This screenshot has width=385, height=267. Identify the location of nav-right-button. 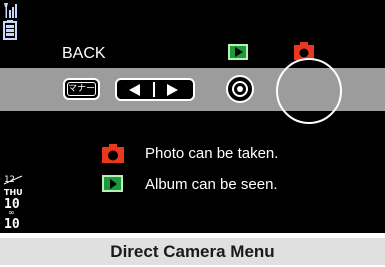
(173, 89).